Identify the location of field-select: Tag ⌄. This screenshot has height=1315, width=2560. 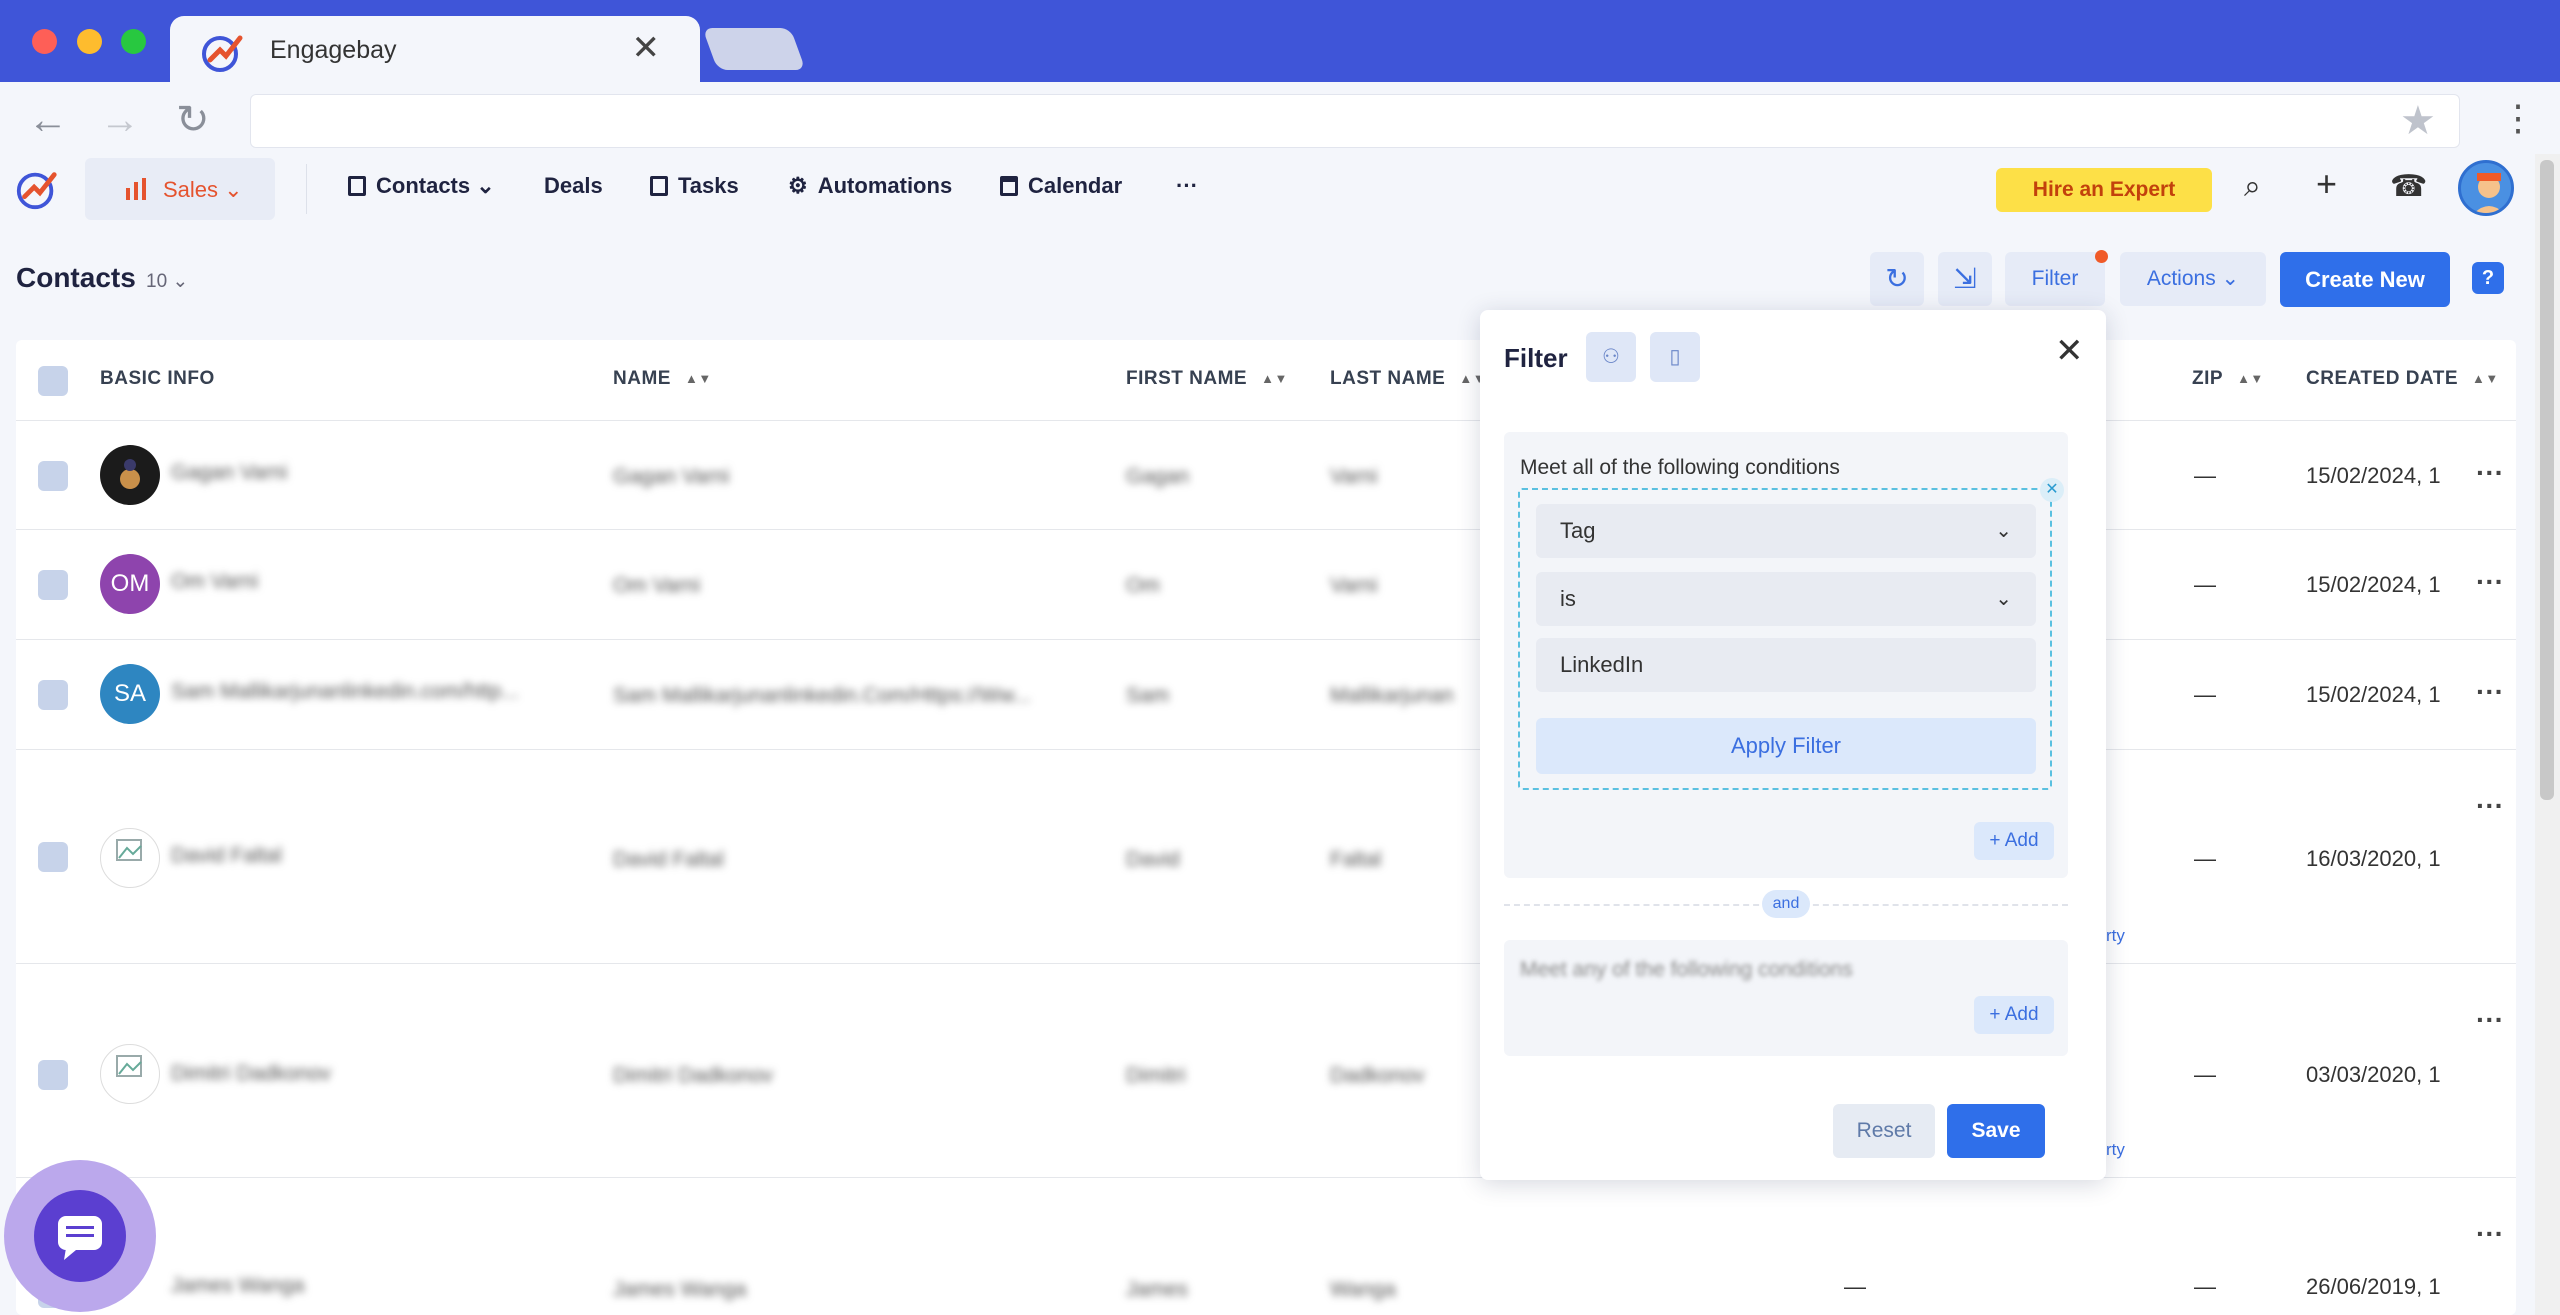
(1786, 531).